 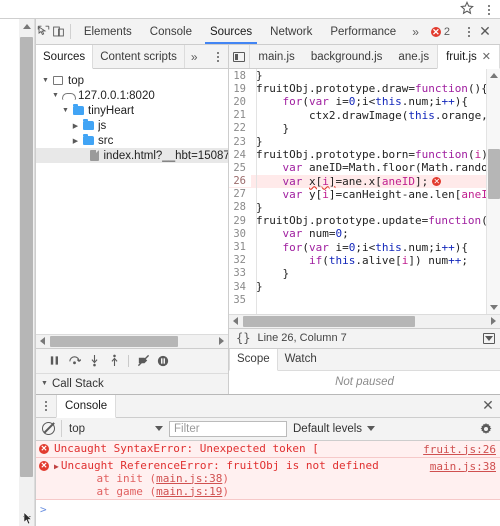 I want to click on tree-item-tinyheart: ▼ tinyHeart, so click(x=132, y=110).